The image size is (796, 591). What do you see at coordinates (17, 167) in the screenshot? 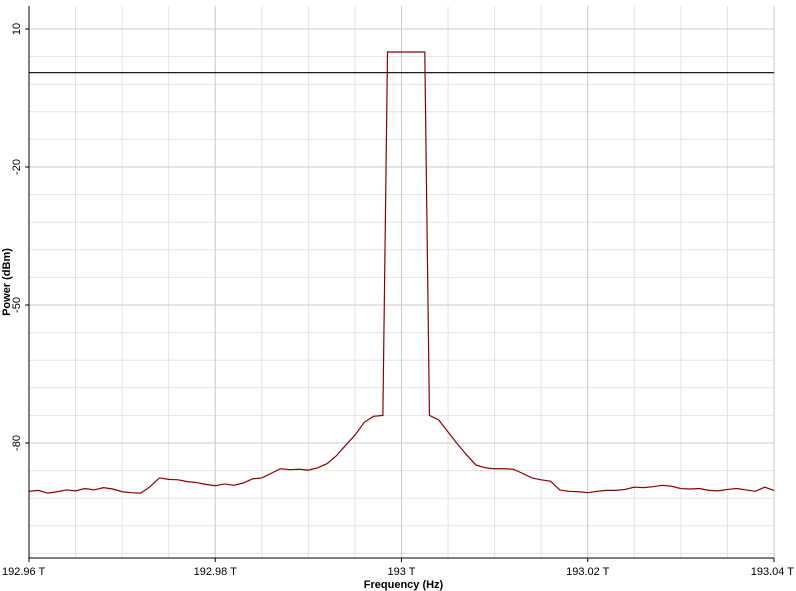
I see `y-tick-label: -20` at bounding box center [17, 167].